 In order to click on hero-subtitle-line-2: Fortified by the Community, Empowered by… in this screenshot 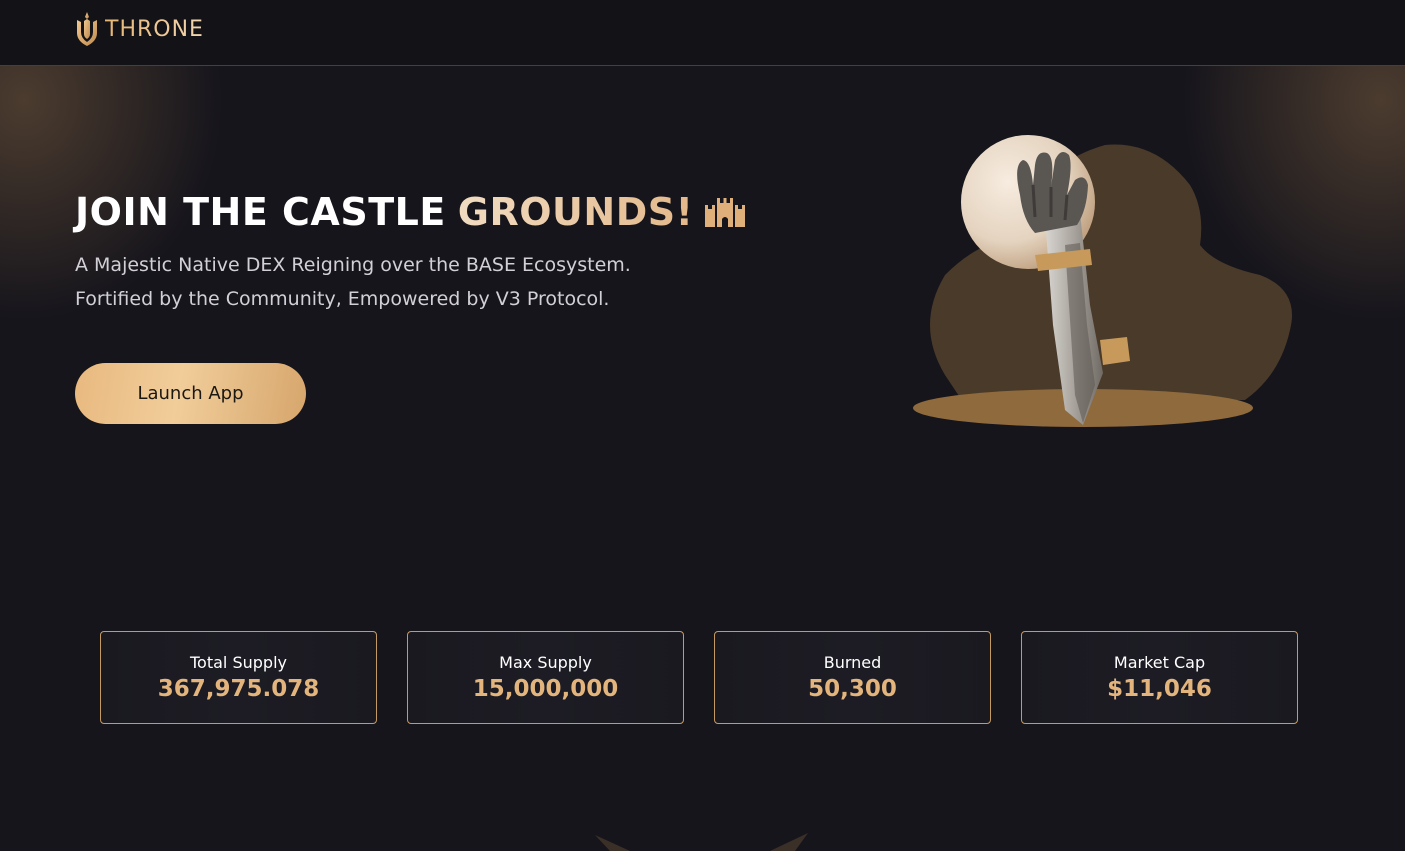, I will do `click(342, 299)`.